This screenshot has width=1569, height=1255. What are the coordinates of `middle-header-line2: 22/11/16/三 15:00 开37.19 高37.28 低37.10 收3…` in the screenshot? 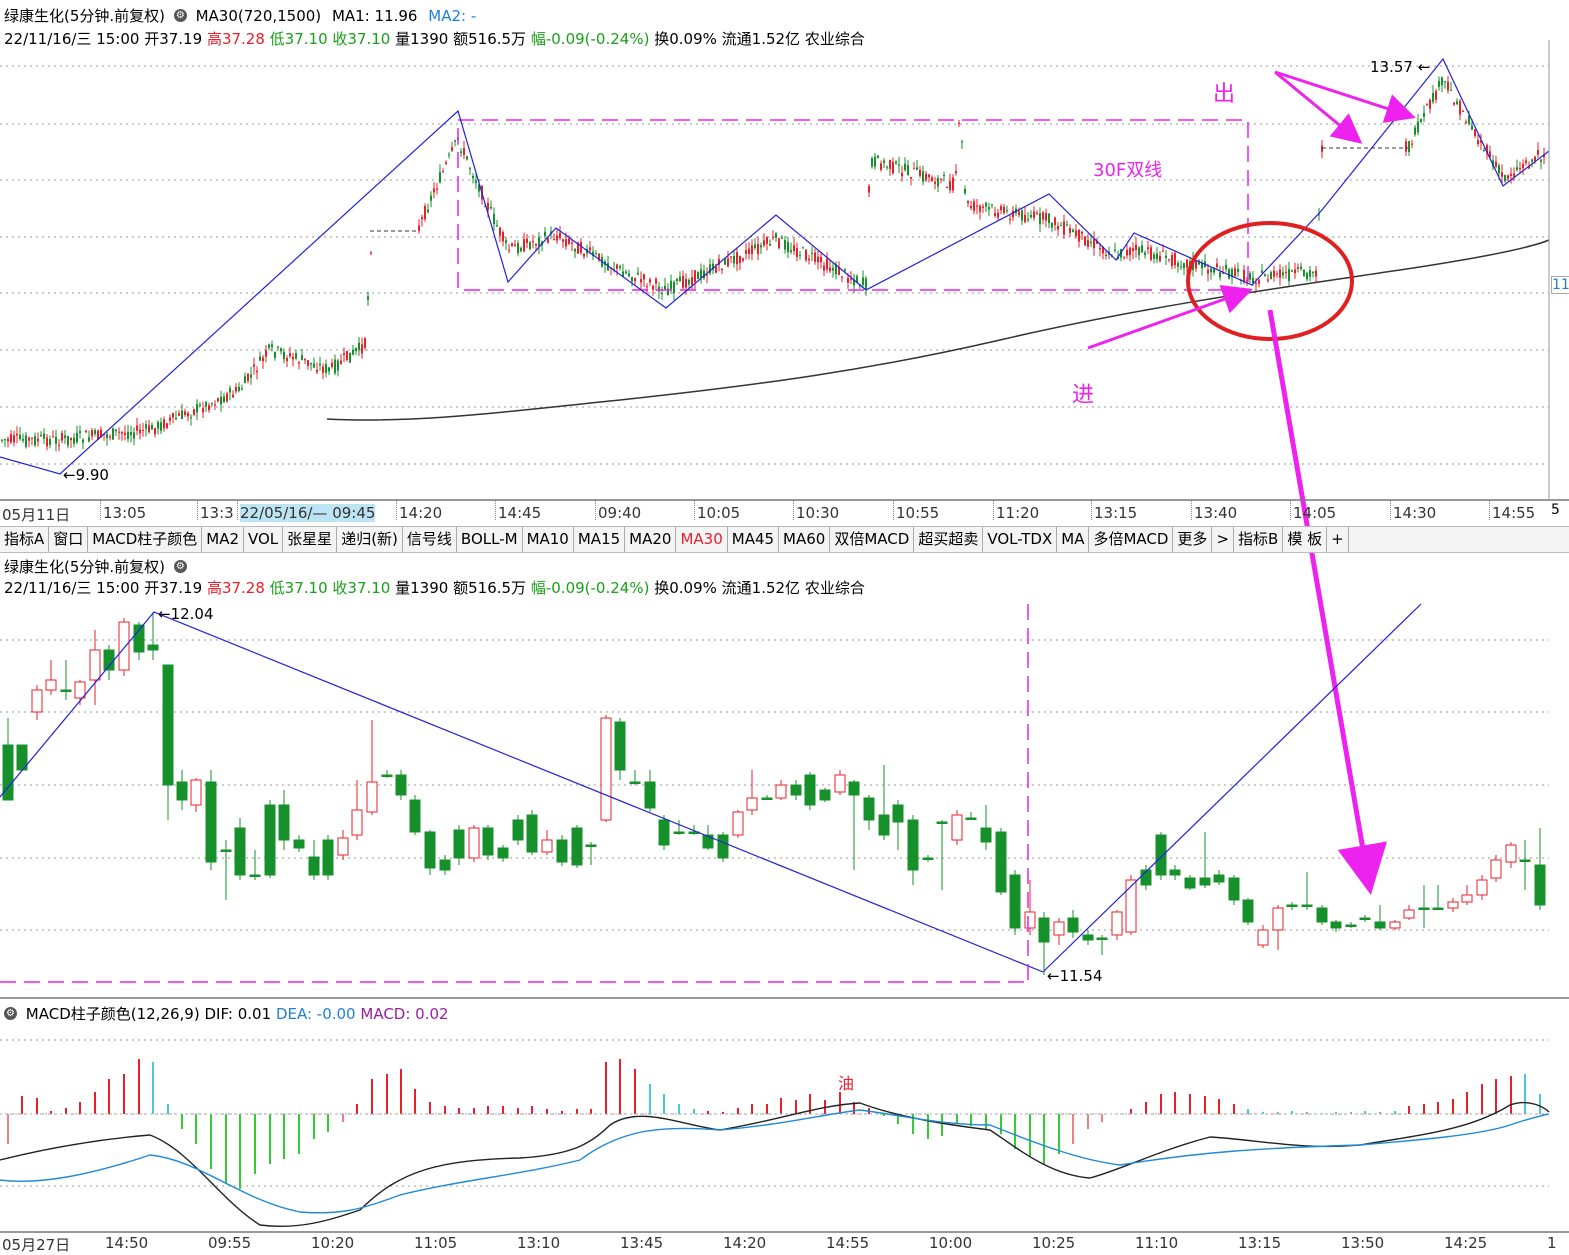 It's located at (434, 587).